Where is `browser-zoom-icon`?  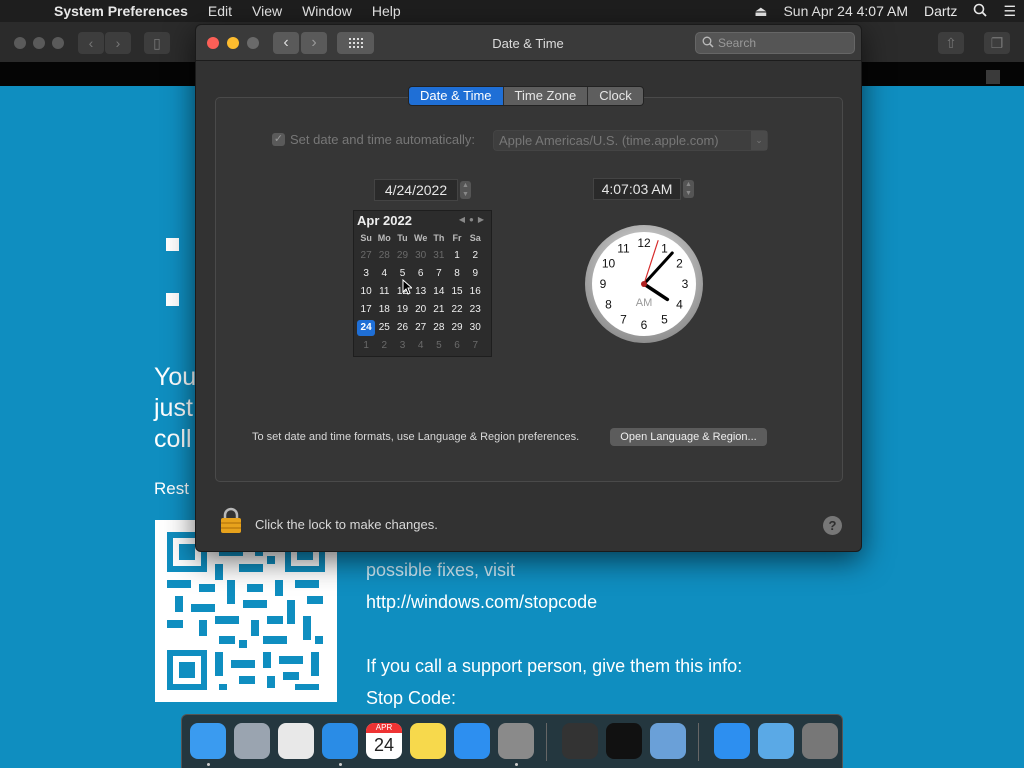 browser-zoom-icon is located at coordinates (58, 43).